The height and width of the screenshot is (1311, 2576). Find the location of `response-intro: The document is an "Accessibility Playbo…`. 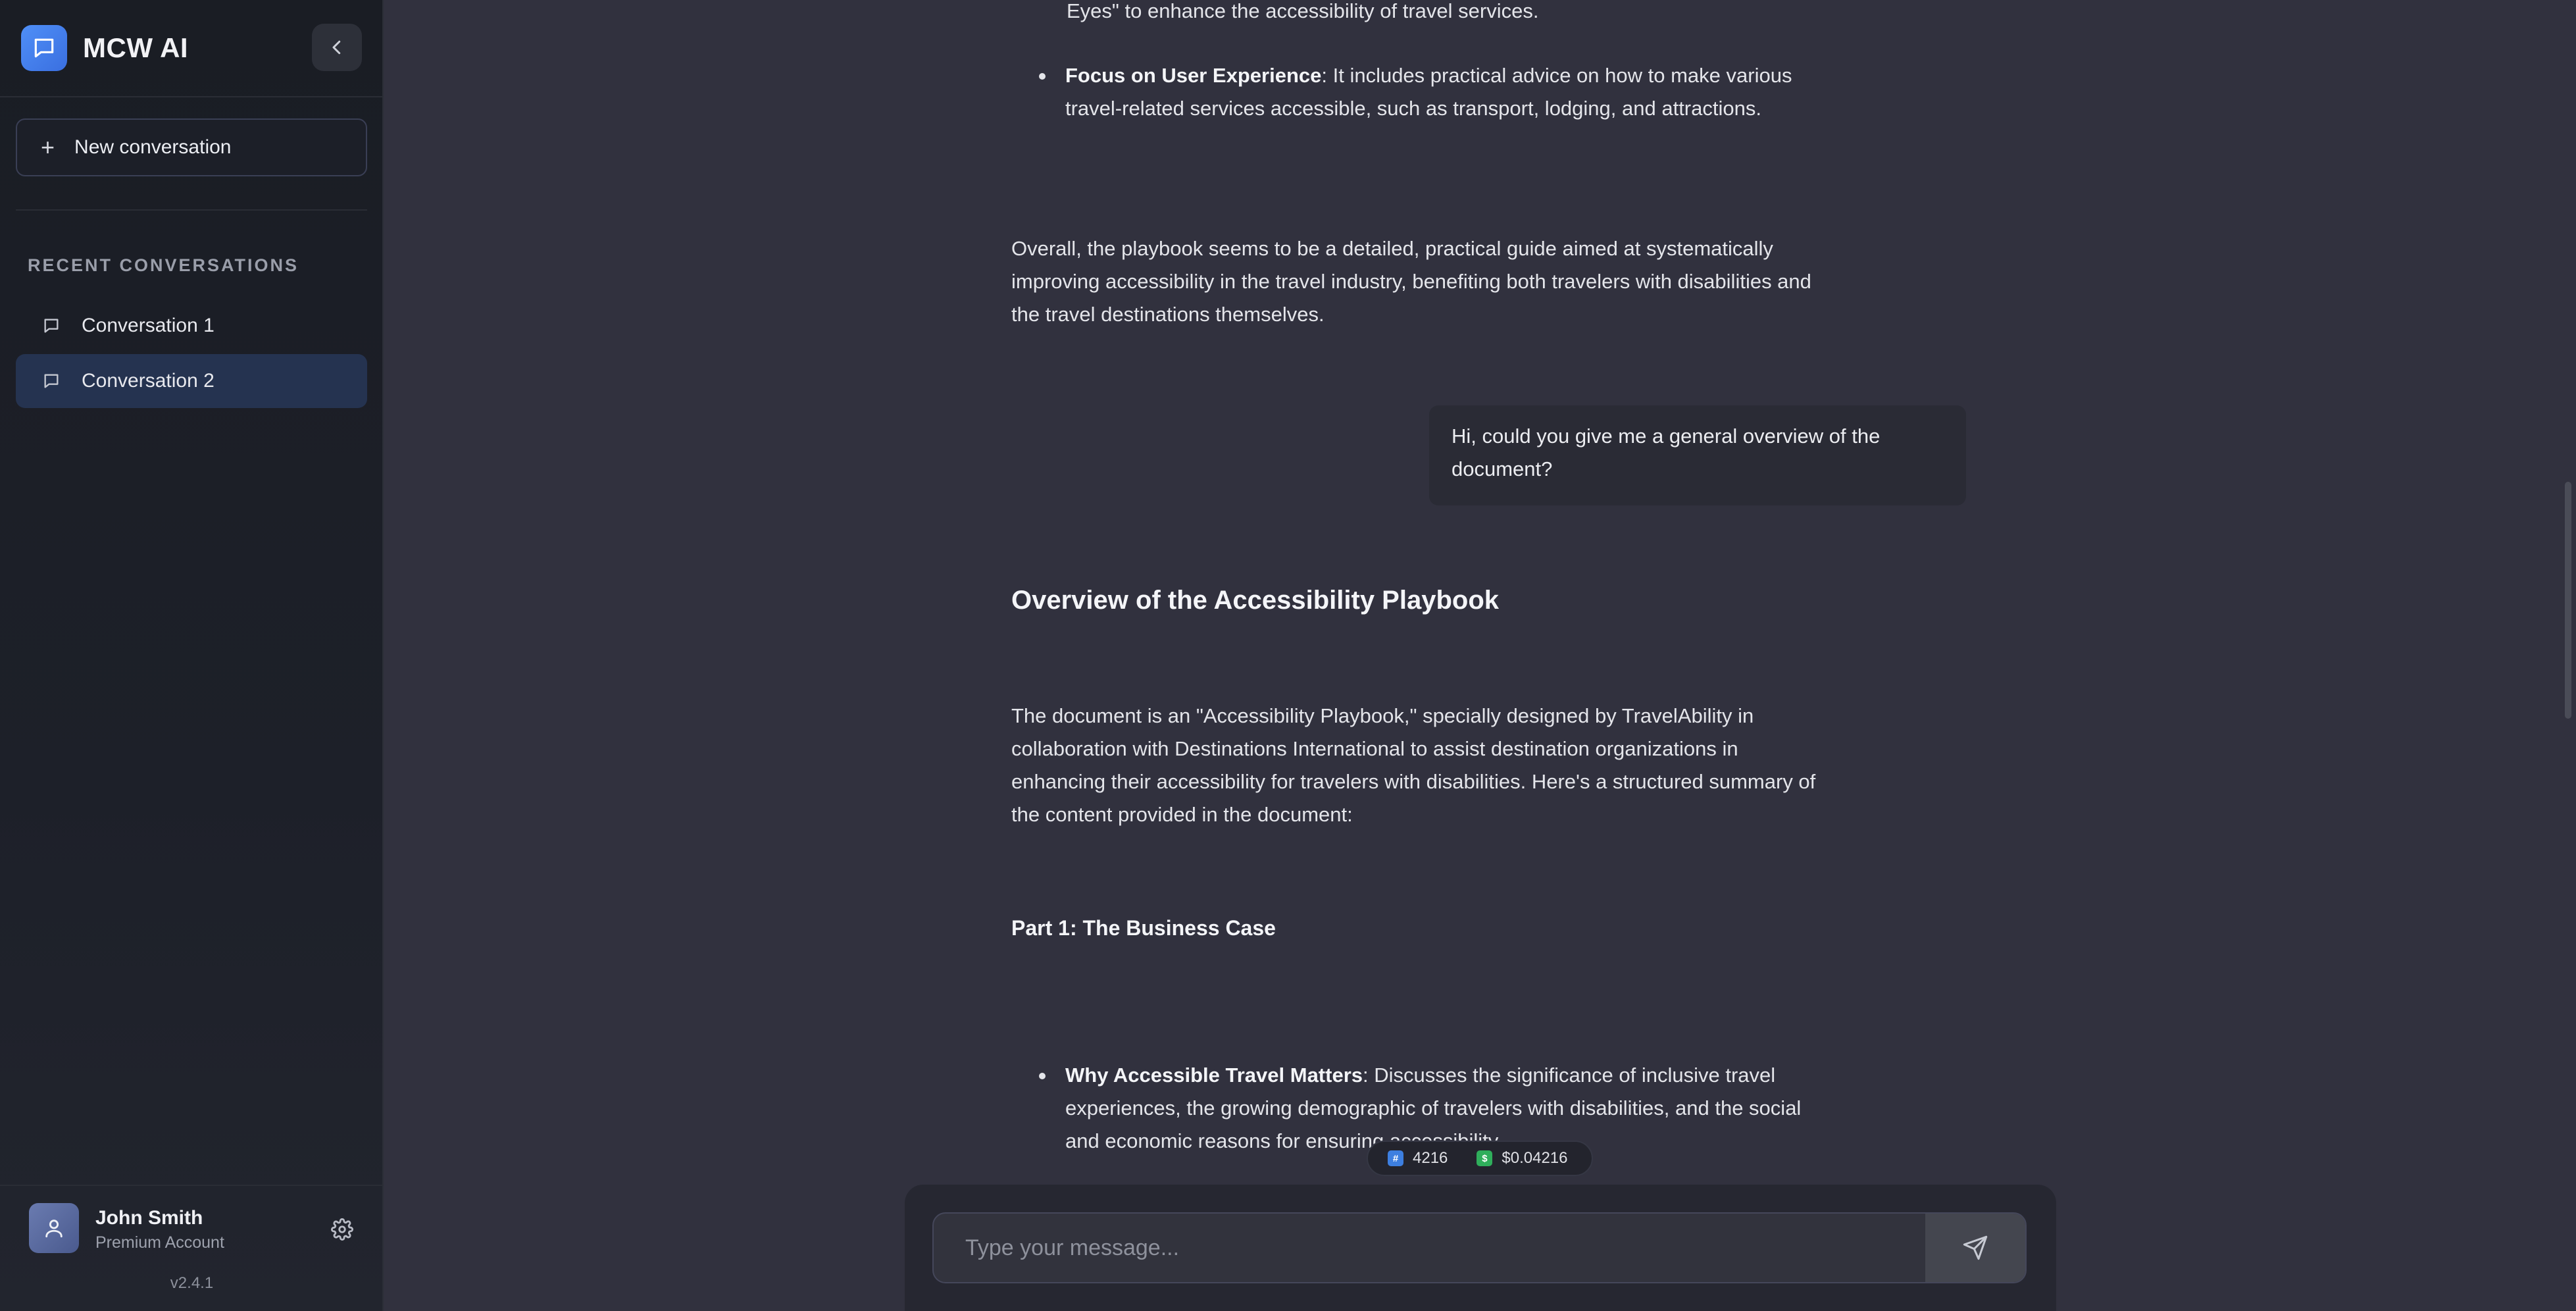

response-intro: The document is an "Accessibility Playbo… is located at coordinates (1413, 765).